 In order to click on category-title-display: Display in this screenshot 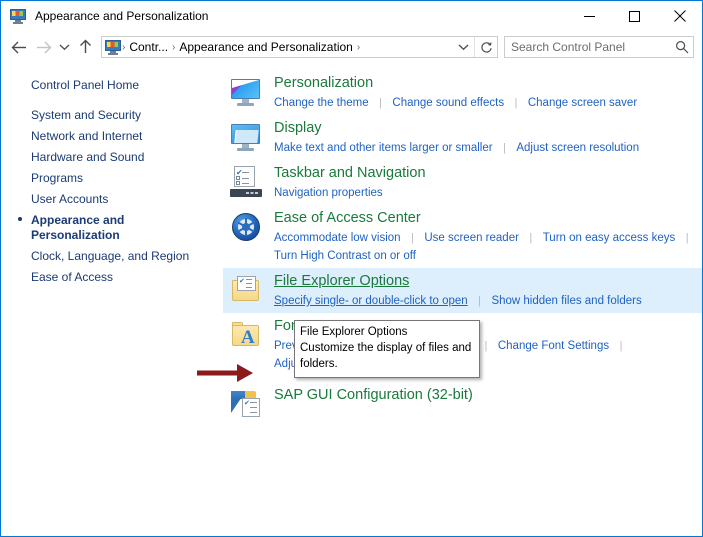, I will do `click(298, 128)`.